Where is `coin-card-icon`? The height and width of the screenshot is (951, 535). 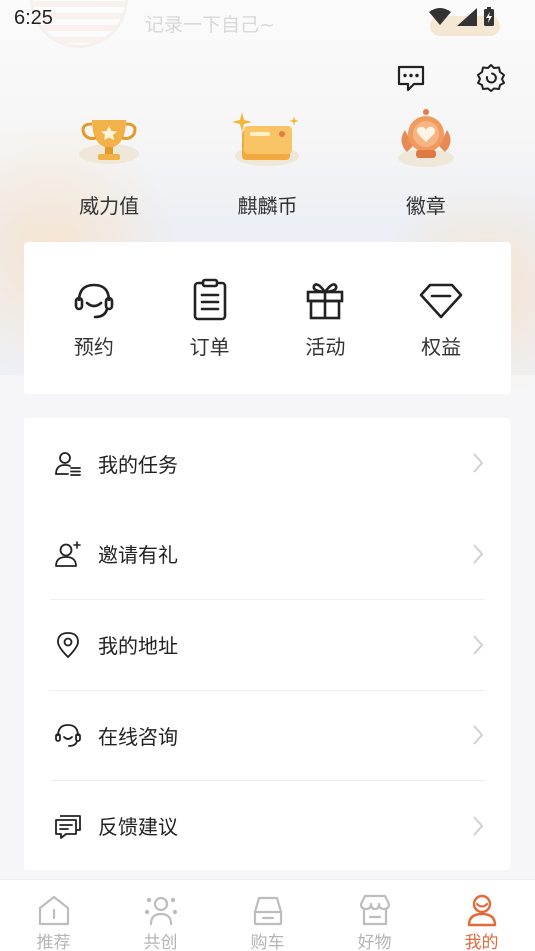 coin-card-icon is located at coordinates (266, 139).